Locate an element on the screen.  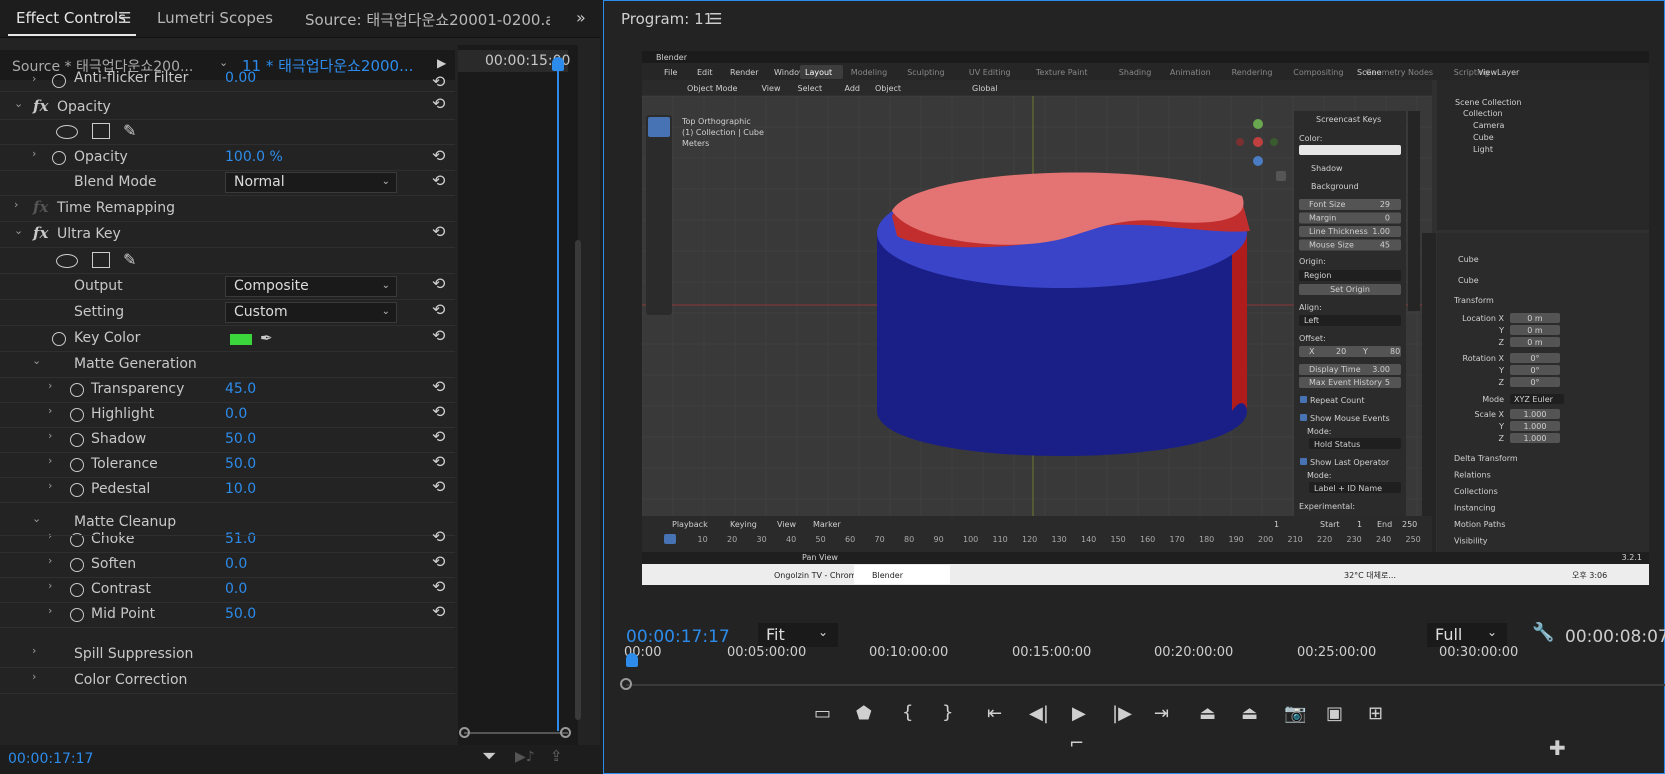
lift-icon: ⏏ is located at coordinates (1207, 713).